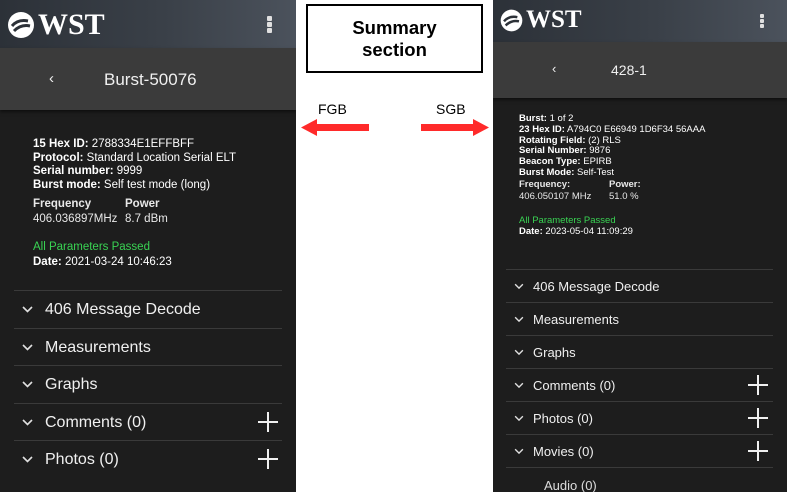 The width and height of the screenshot is (787, 492). Describe the element at coordinates (394, 27) in the screenshot. I see `callout-line-1: Summary` at that location.